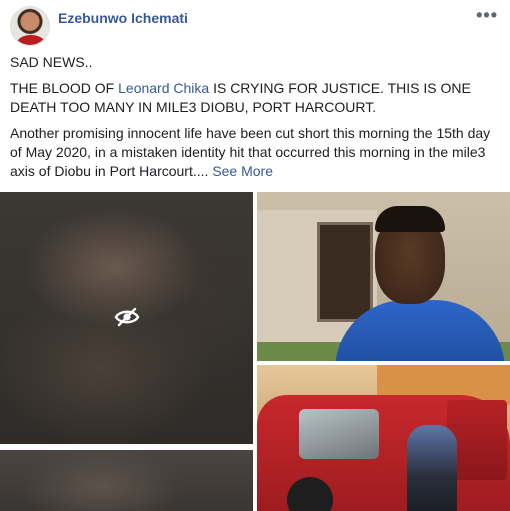 This screenshot has height=511, width=510. I want to click on photo-person, so click(432, 468).